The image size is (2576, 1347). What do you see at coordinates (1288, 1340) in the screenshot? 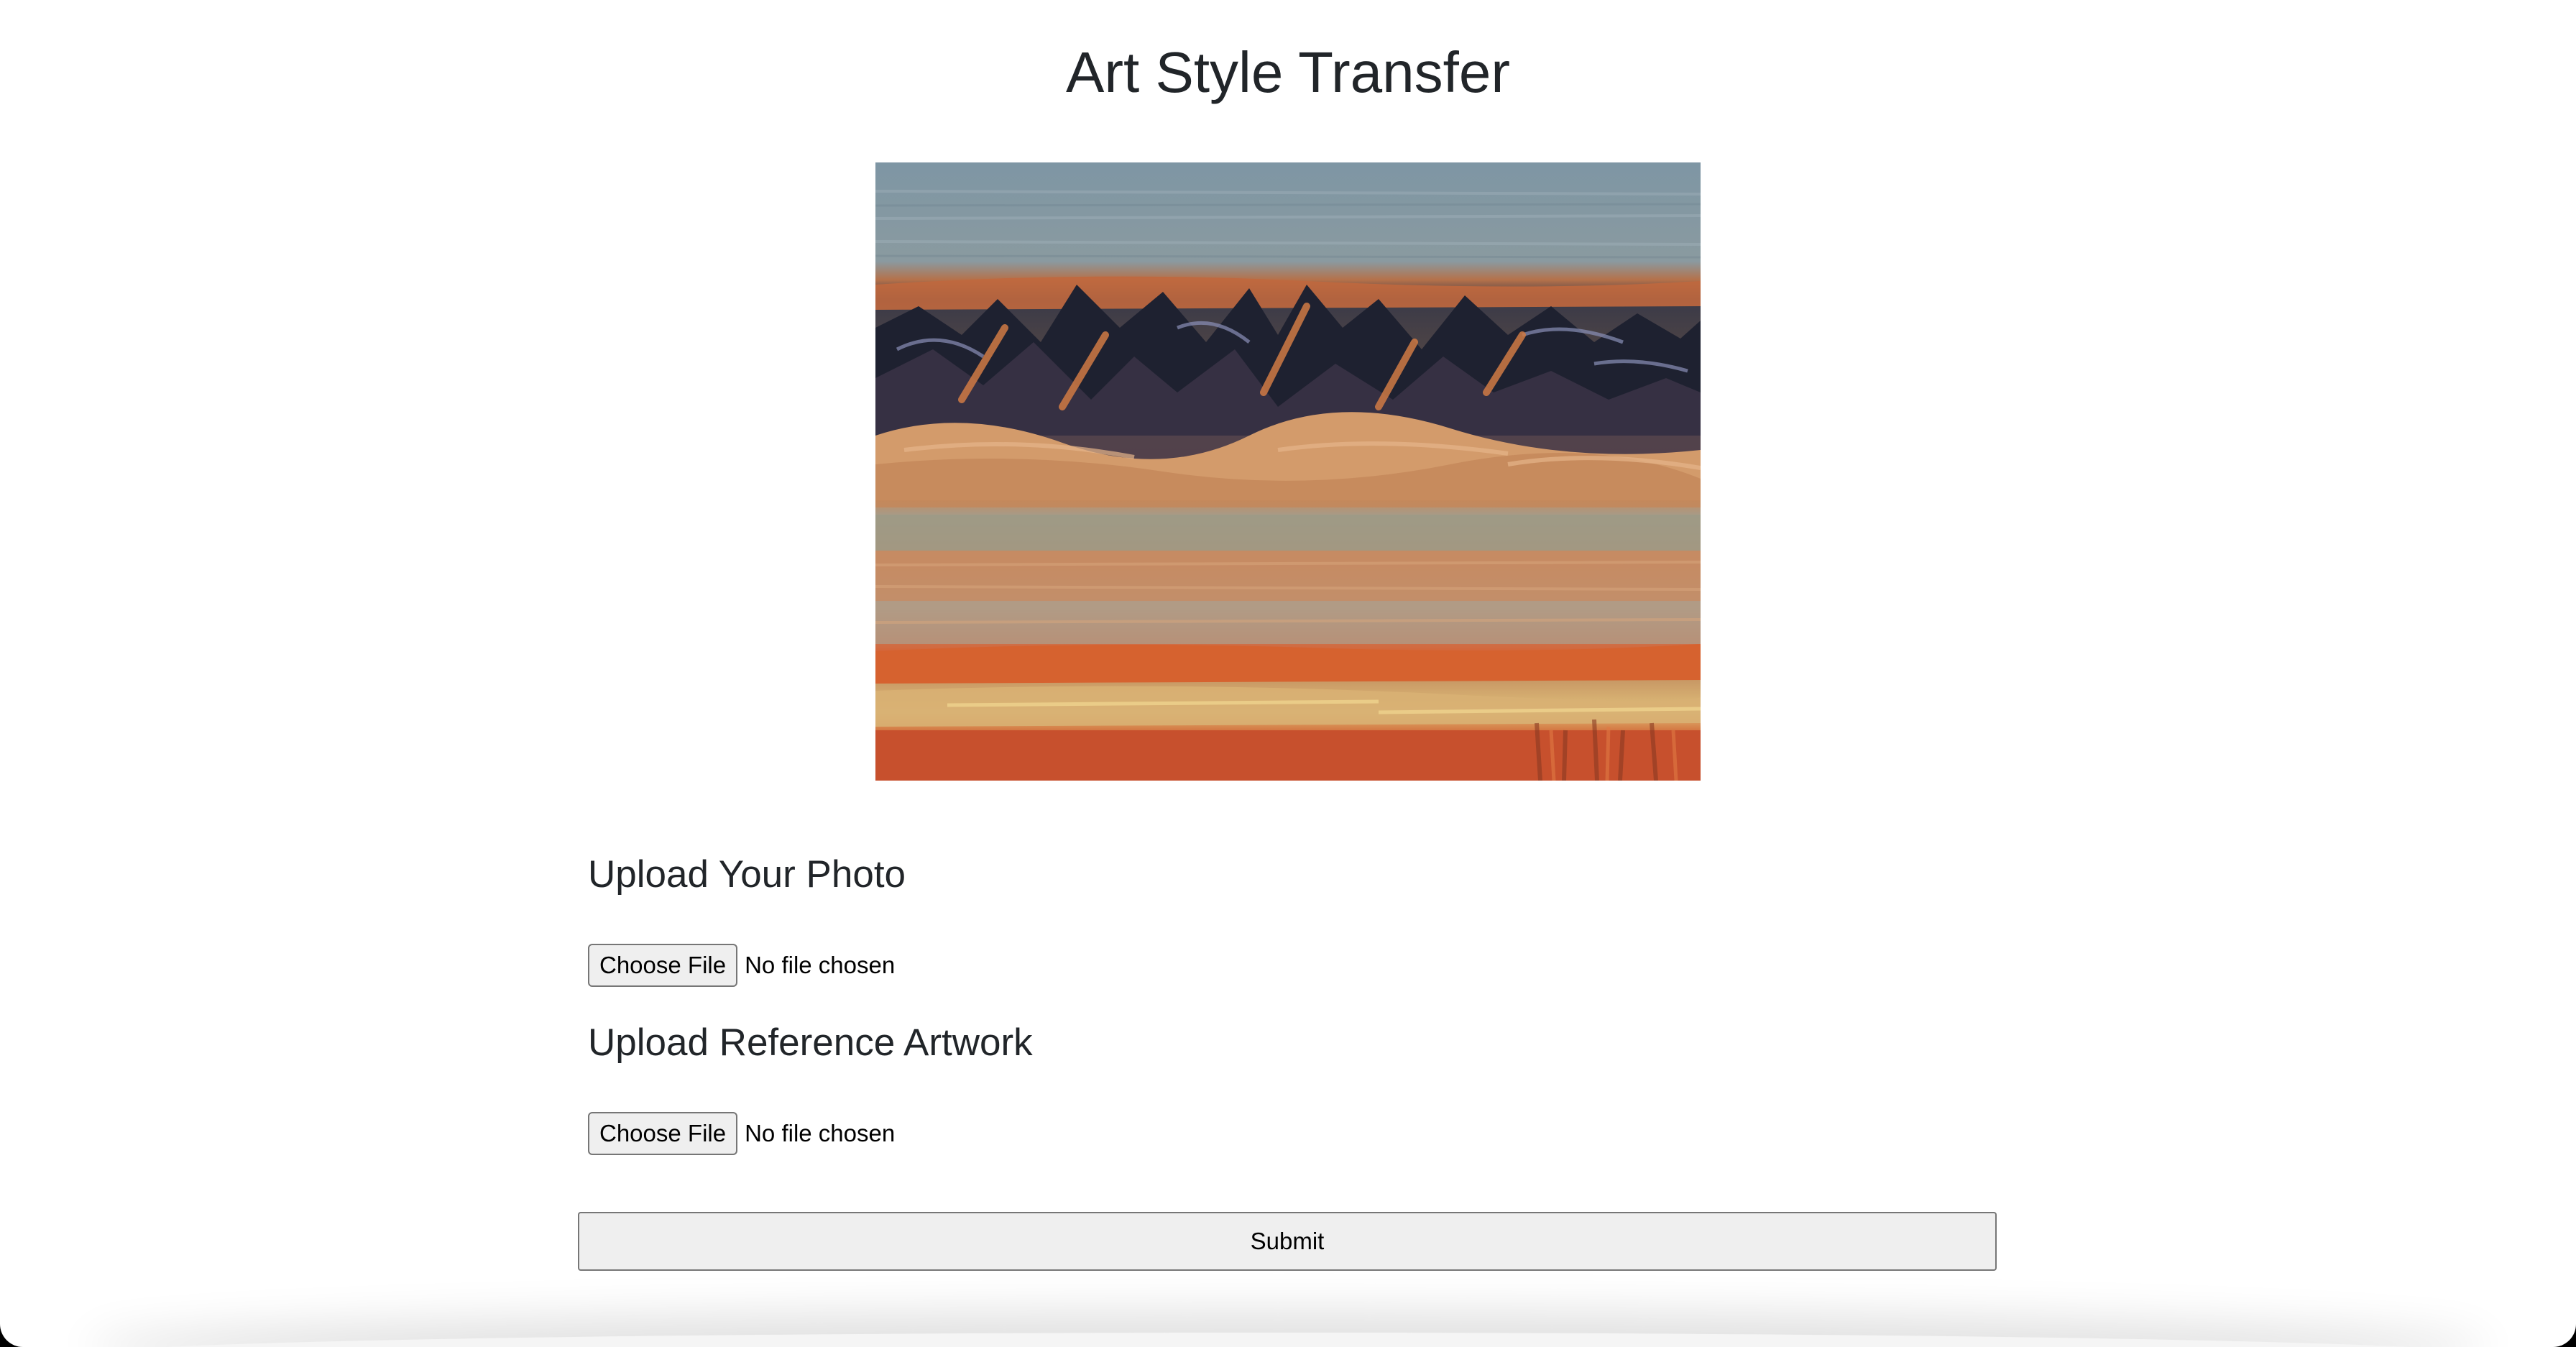
I see `bottom-shadow` at bounding box center [1288, 1340].